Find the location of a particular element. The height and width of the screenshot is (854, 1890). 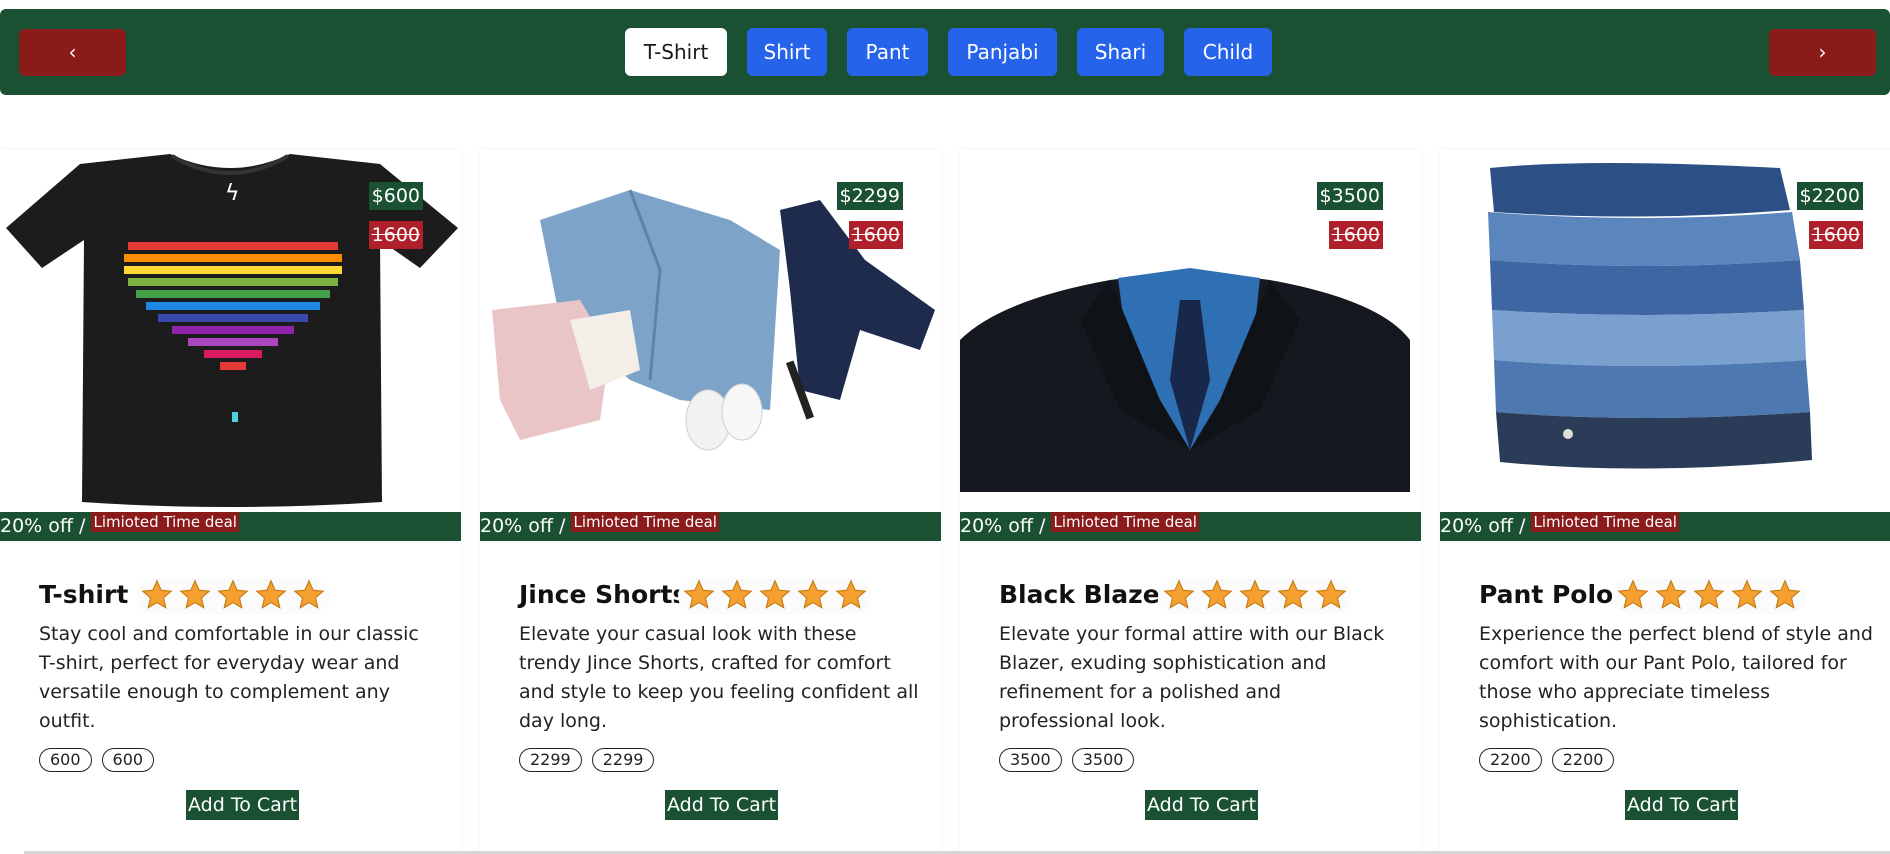

product-title: Jince Shorts is located at coordinates (603, 594).